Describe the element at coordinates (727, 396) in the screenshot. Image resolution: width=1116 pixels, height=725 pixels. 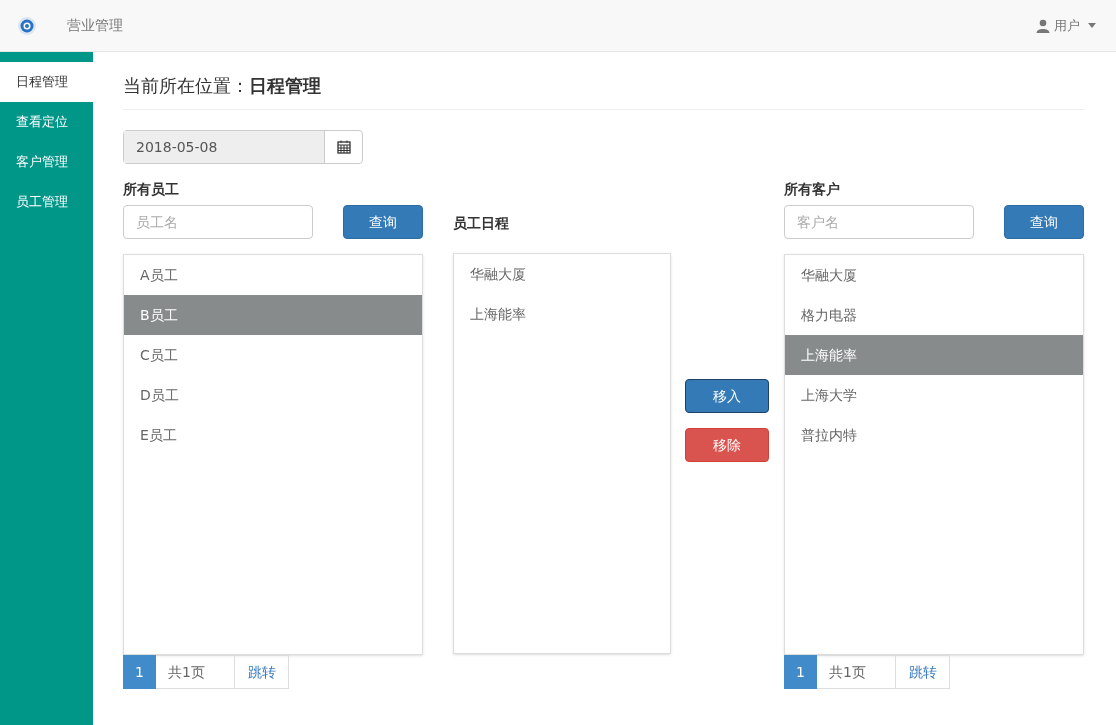
I see `move-in-button: 移入` at that location.